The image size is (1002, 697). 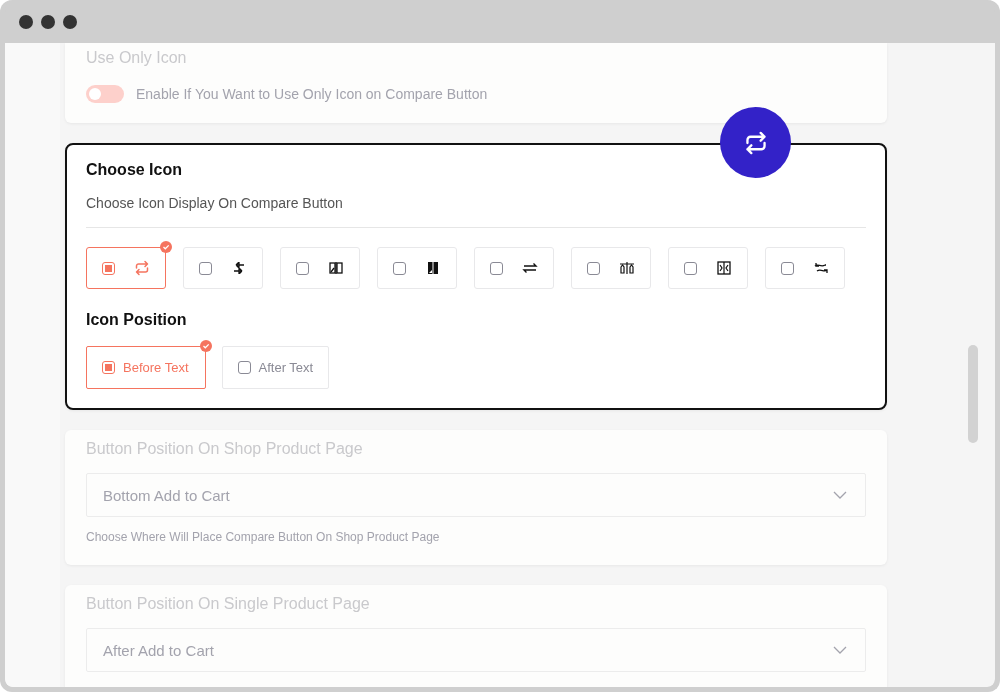 What do you see at coordinates (476, 650) in the screenshot?
I see `select-field: After Add to Cart` at bounding box center [476, 650].